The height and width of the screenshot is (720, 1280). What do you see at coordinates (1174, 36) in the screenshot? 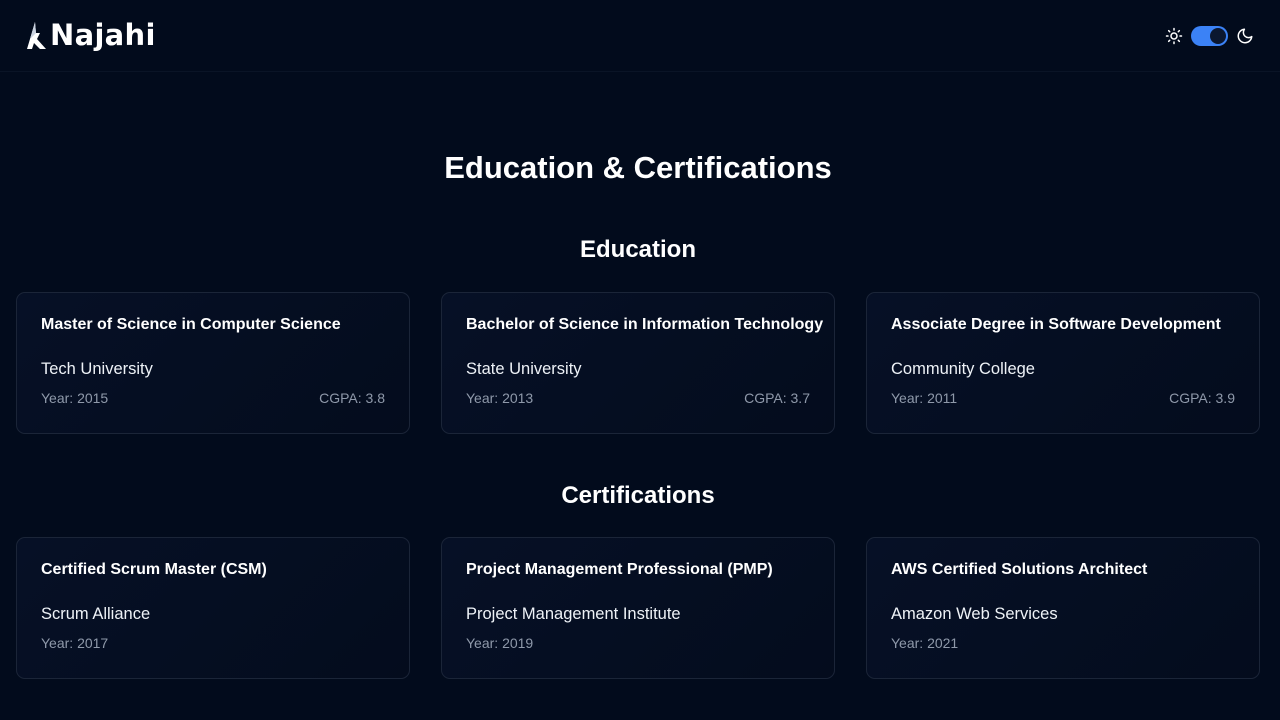
I see `sun-icon` at bounding box center [1174, 36].